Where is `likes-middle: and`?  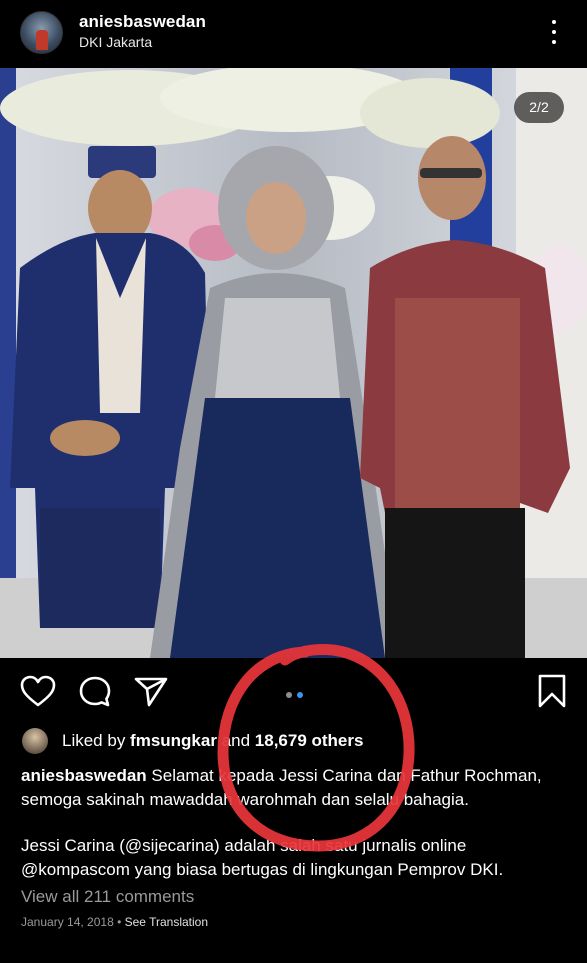 likes-middle: and is located at coordinates (235, 740).